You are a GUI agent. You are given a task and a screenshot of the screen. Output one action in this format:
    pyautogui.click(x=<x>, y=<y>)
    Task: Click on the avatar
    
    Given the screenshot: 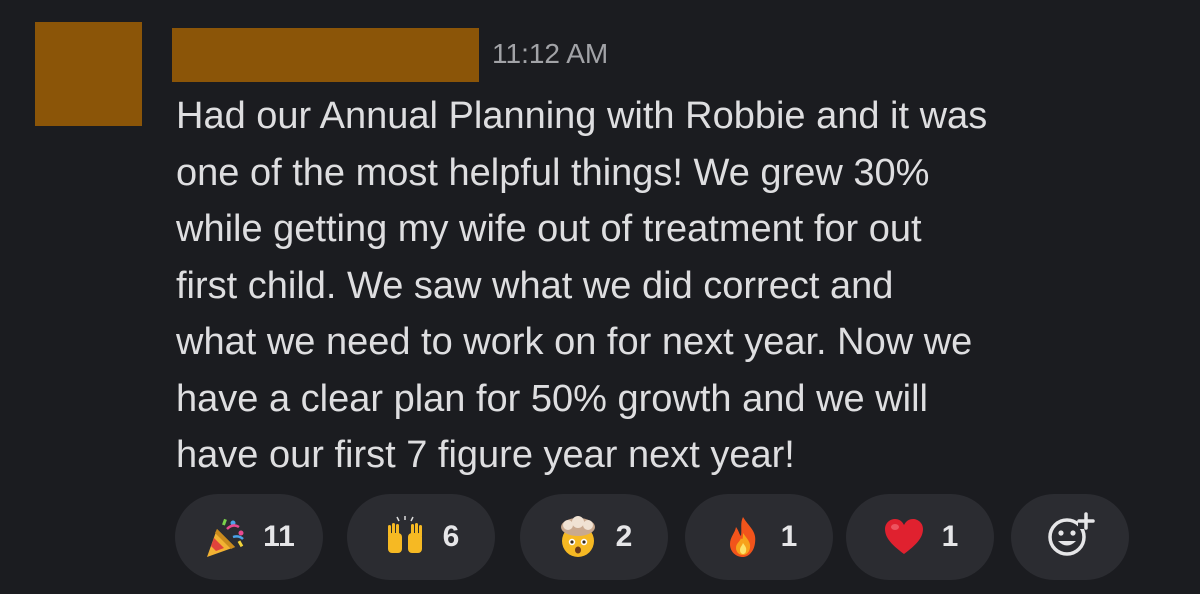 What is the action you would take?
    pyautogui.click(x=88, y=74)
    